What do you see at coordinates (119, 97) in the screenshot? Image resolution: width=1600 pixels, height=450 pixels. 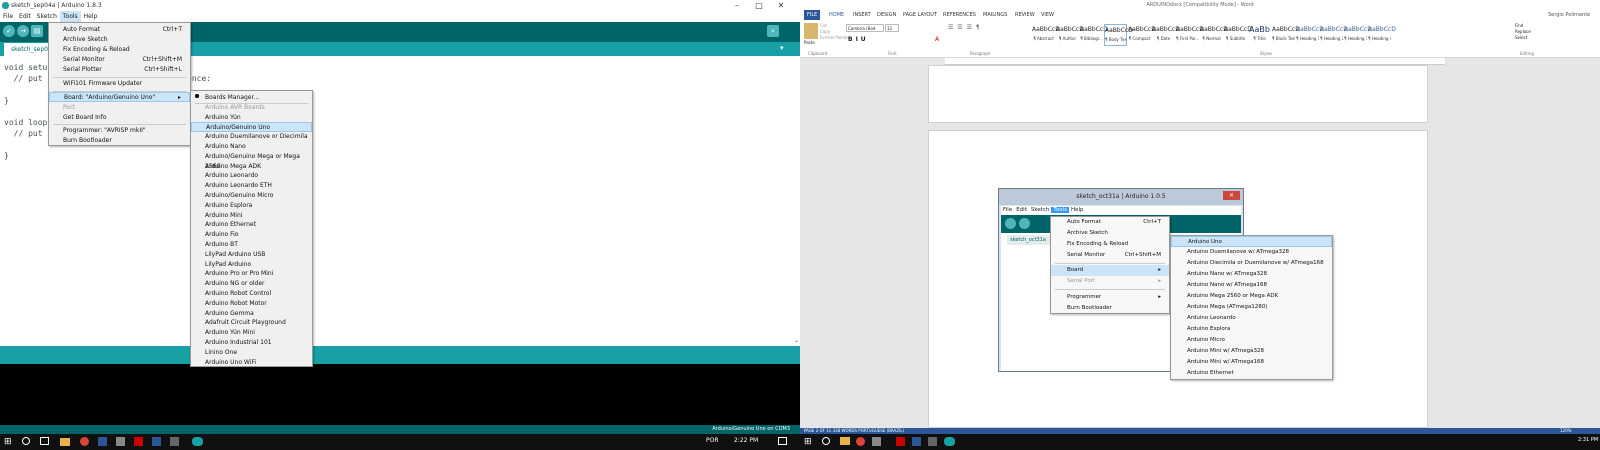 I see `menu-item-board: Board: "Arduino/Genuino Uno" ▸` at bounding box center [119, 97].